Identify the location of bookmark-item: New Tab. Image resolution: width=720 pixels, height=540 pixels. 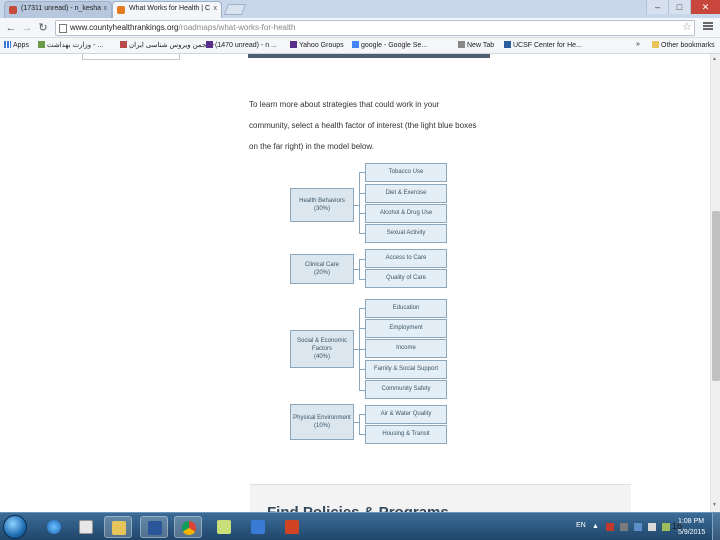
(476, 45).